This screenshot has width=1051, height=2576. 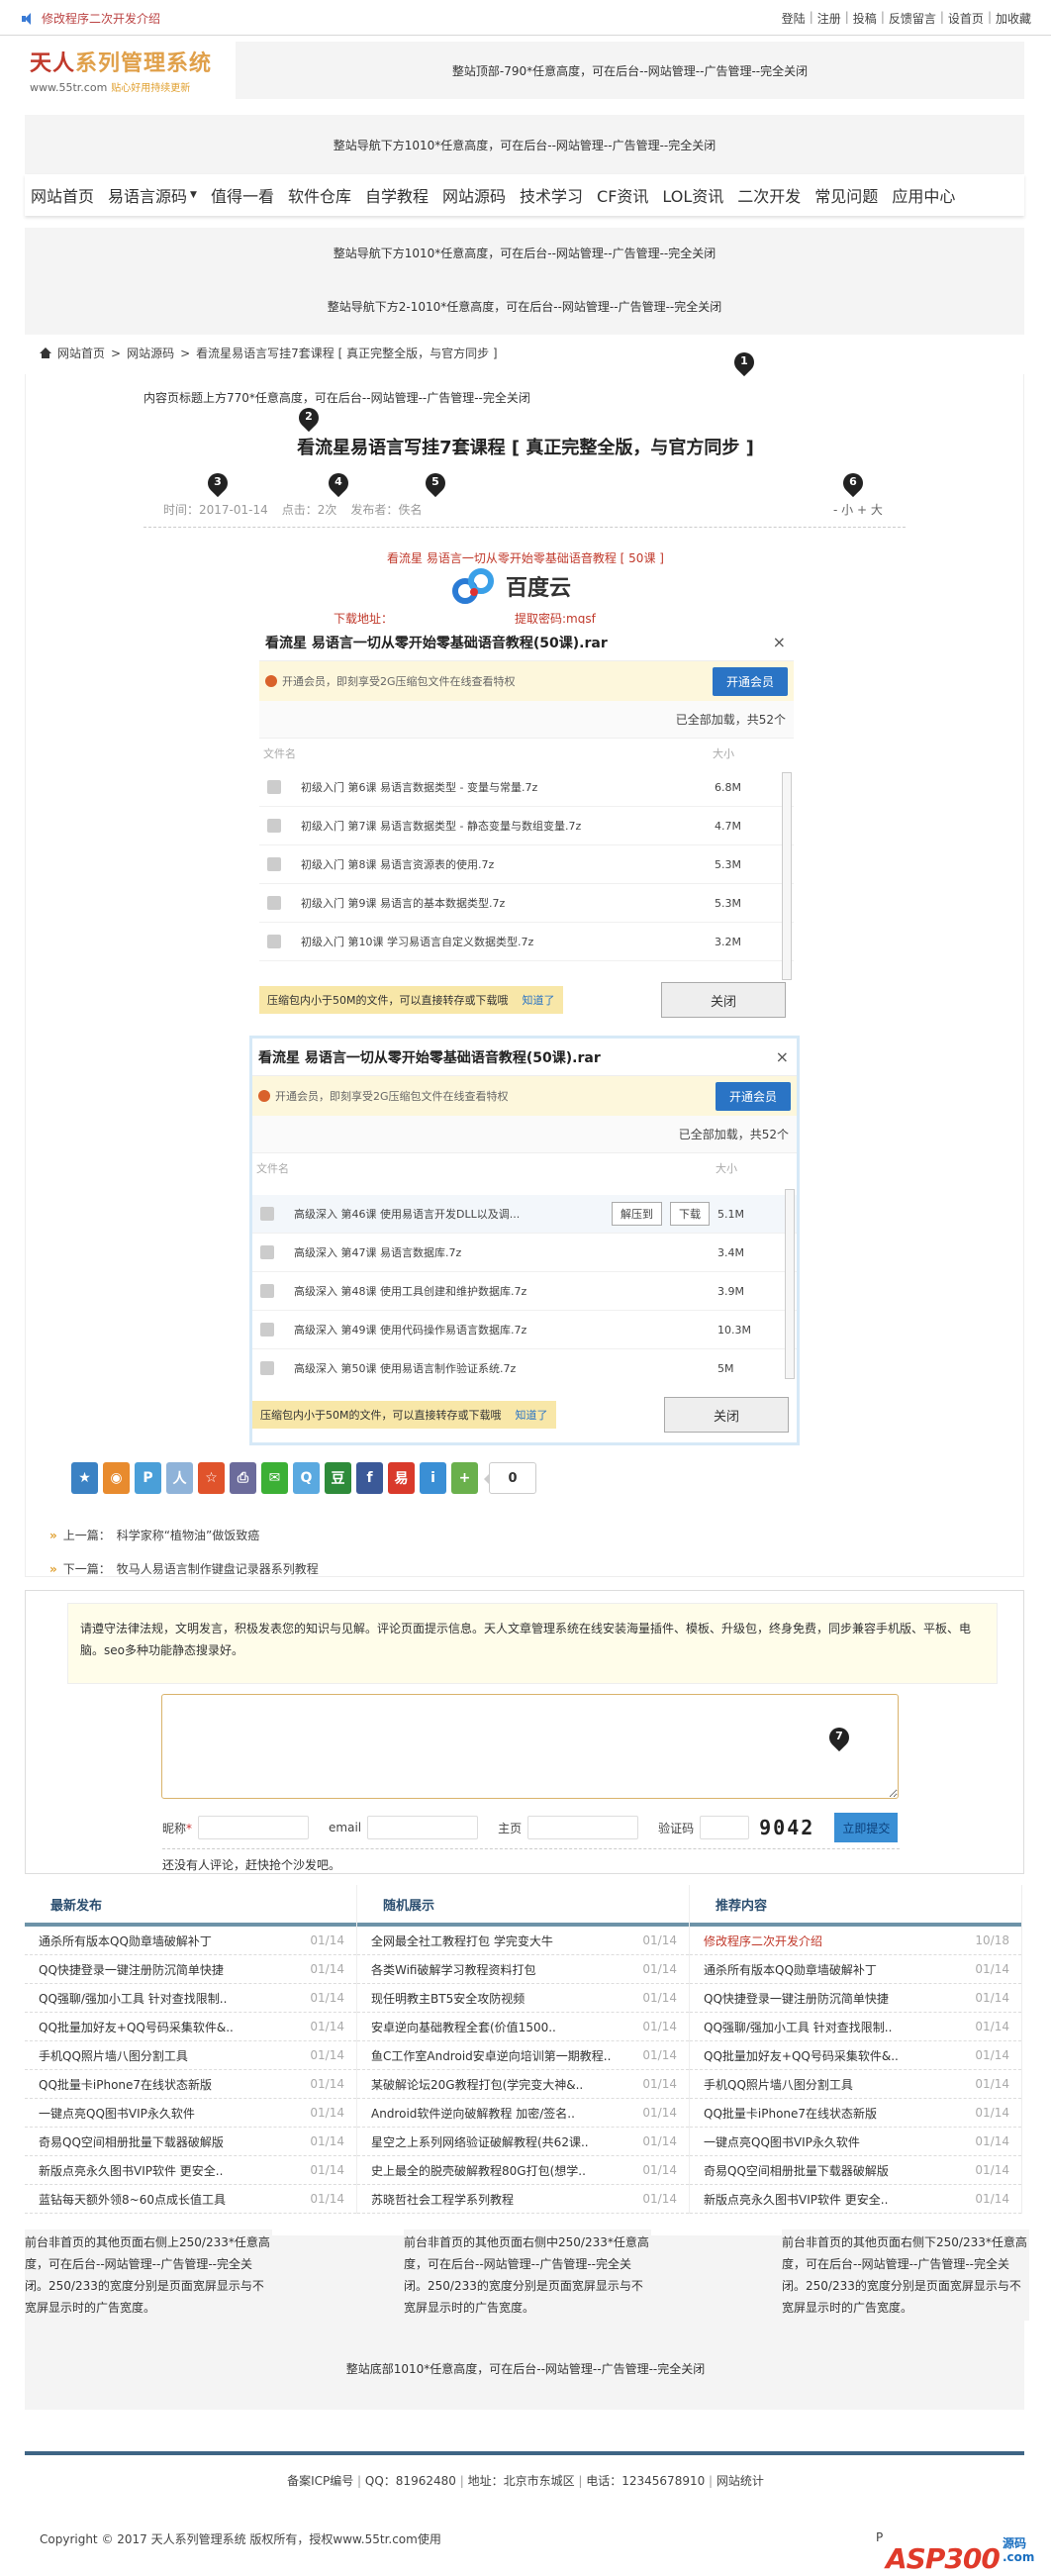 I want to click on footer-link: 电话：12345678910, so click(x=645, y=2481).